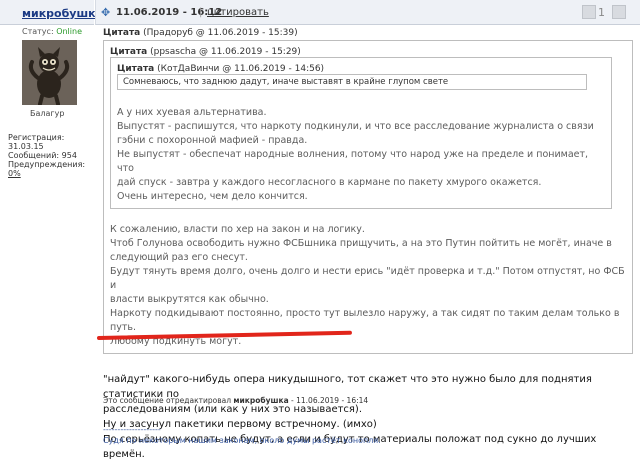  What do you see at coordinates (62, 13) in the screenshot?
I see `author-name-link: микробушка` at bounding box center [62, 13].